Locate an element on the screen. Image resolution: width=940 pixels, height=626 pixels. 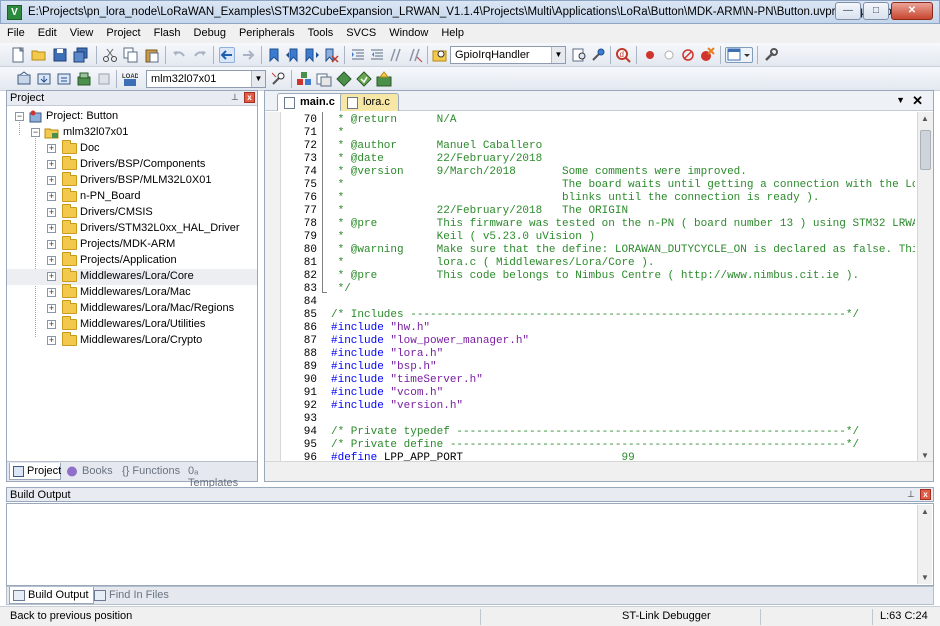
translate-icon is located at coordinates (24, 79).